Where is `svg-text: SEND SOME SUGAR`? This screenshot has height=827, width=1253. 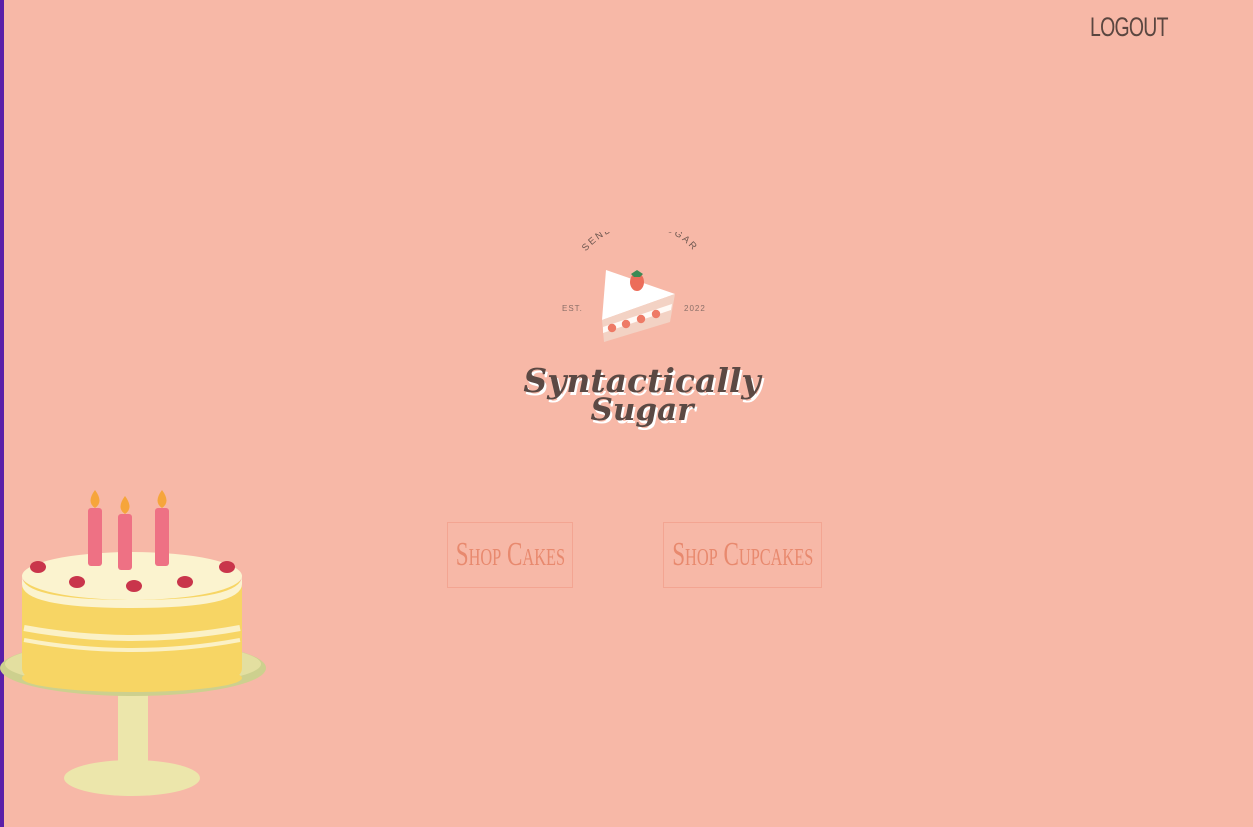 svg-text: SEND SOME SUGAR is located at coordinates (640, 243).